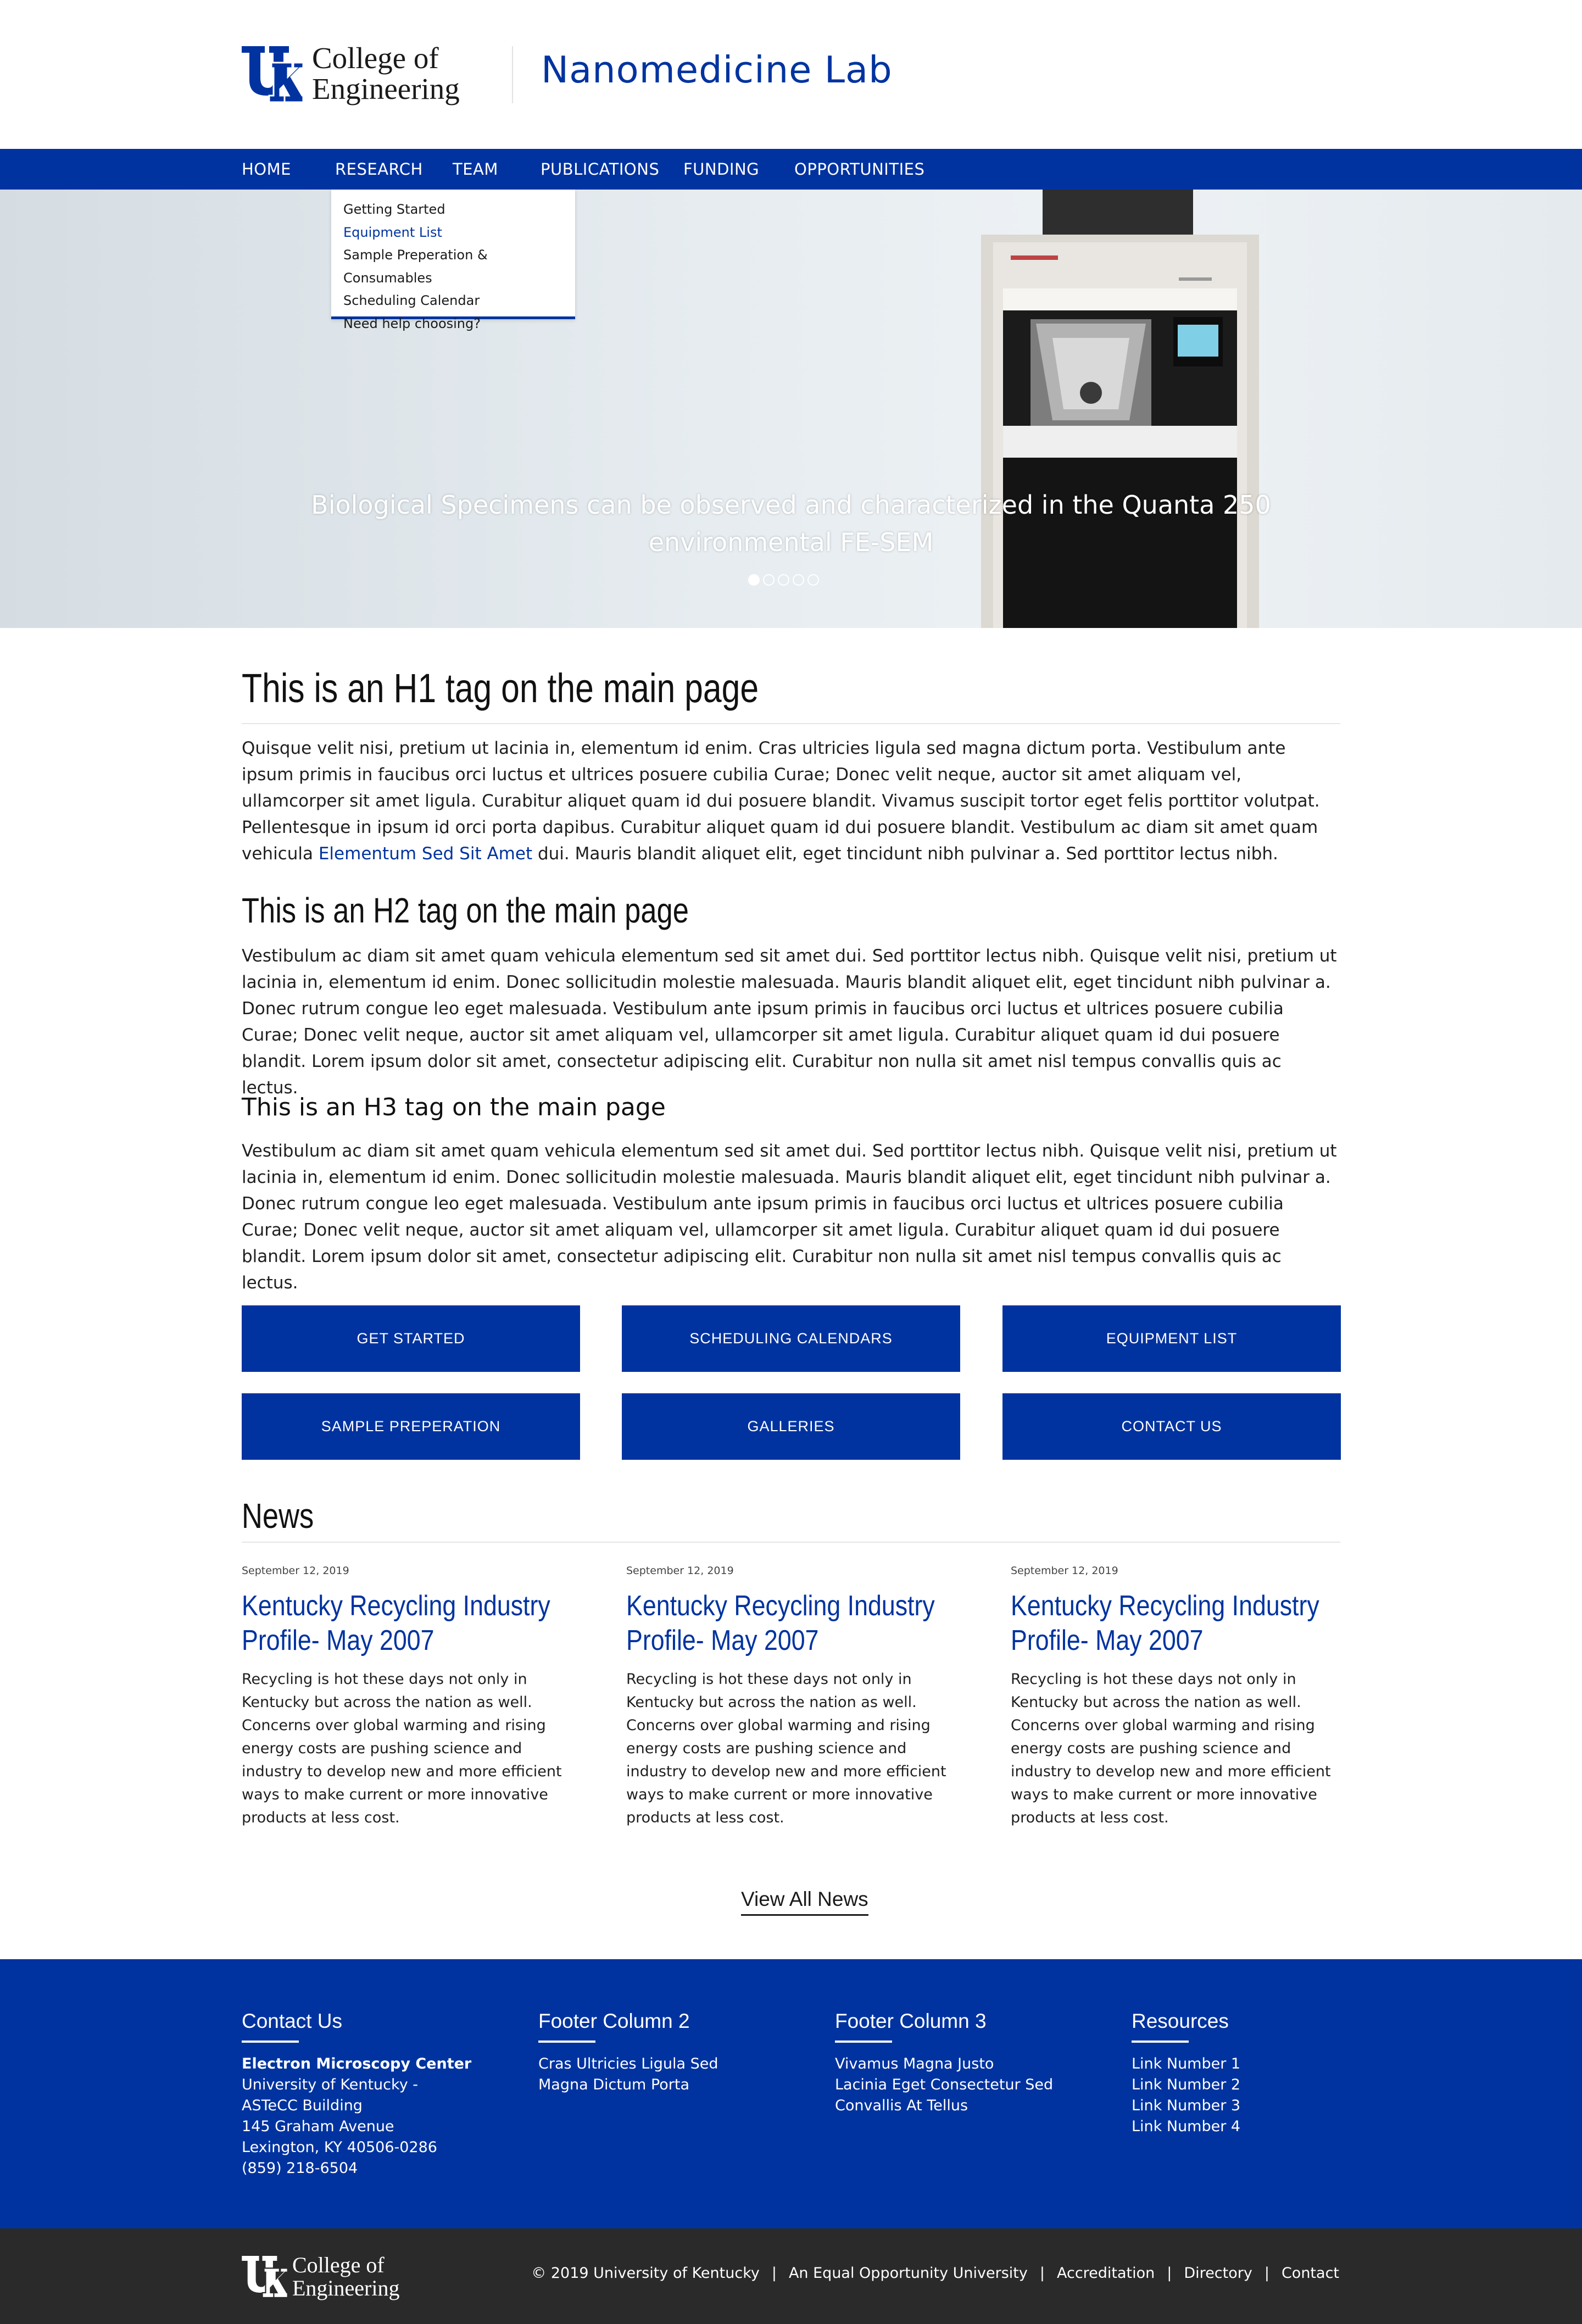 This screenshot has height=2324, width=1582. Describe the element at coordinates (501, 688) in the screenshot. I see `page-heading-h1: This is an H1 tag on the main page` at that location.